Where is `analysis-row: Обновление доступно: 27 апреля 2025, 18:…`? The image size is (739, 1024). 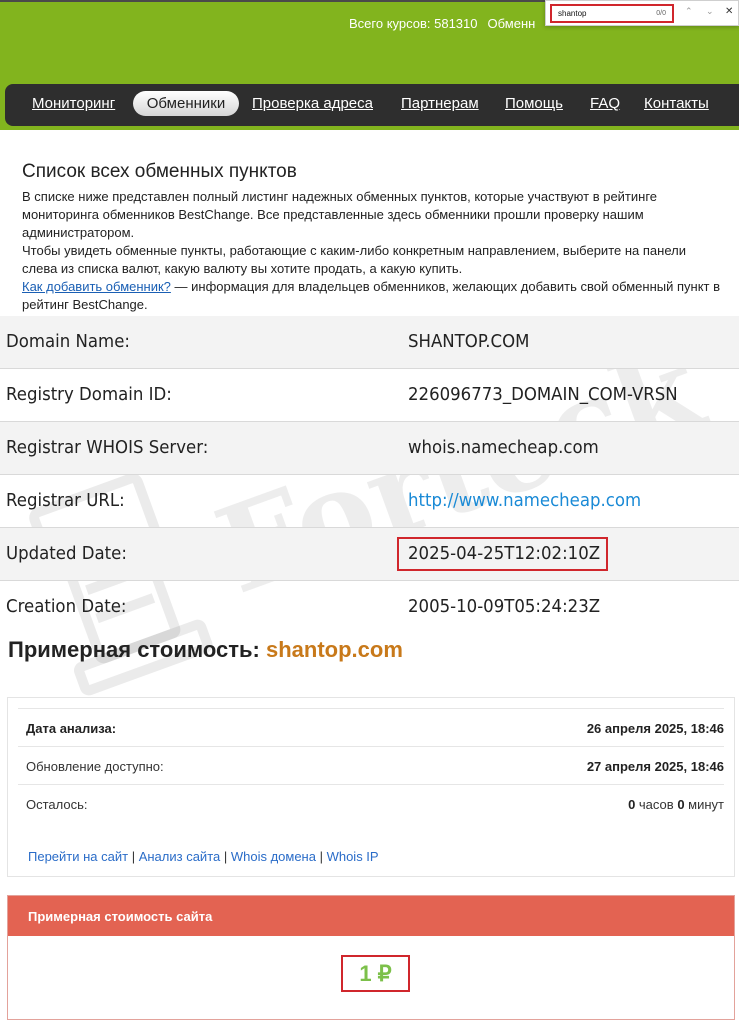
analysis-row: Обновление доступно: 27 апреля 2025, 18:… is located at coordinates (371, 765).